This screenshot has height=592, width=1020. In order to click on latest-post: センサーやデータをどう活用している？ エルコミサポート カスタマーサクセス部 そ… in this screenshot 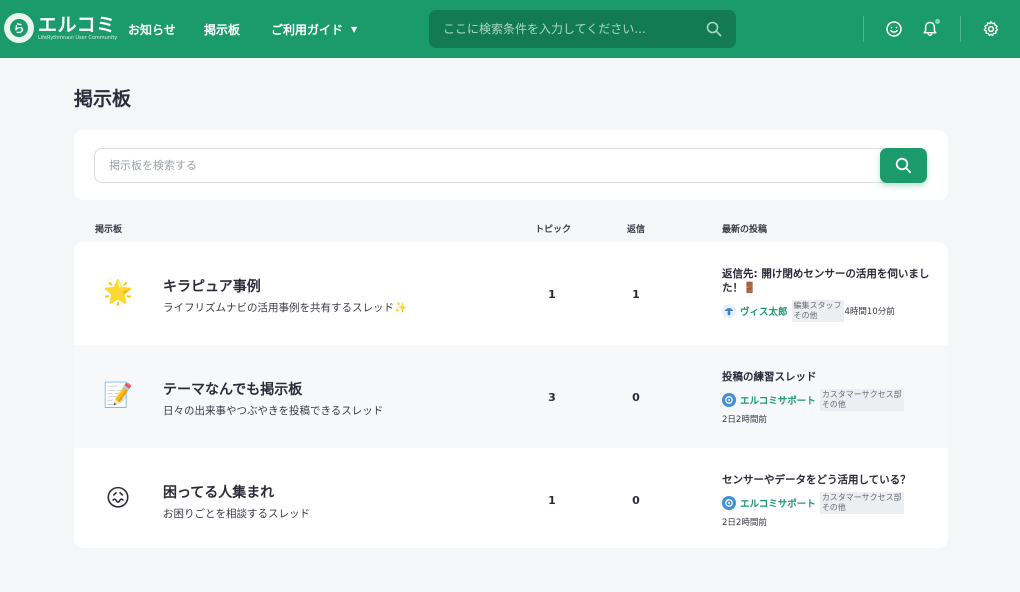, I will do `click(827, 500)`.